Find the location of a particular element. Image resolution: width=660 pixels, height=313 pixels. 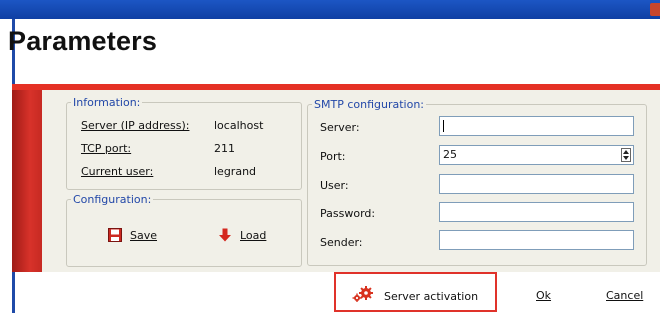

ok-button: Ok is located at coordinates (543, 295).